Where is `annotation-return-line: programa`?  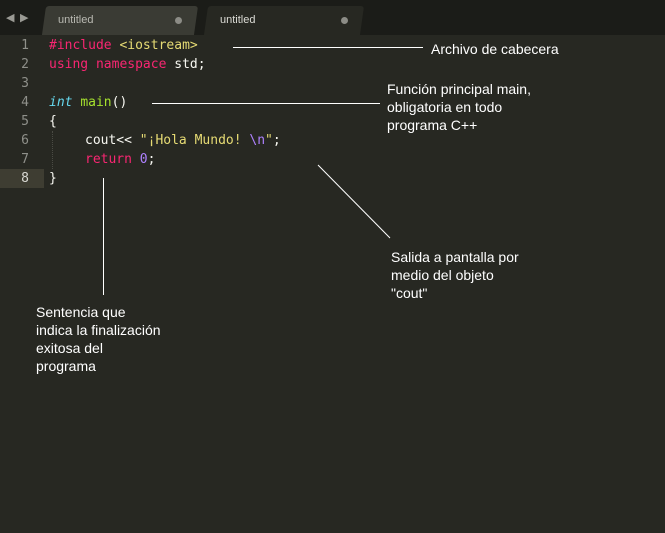 annotation-return-line: programa is located at coordinates (66, 366).